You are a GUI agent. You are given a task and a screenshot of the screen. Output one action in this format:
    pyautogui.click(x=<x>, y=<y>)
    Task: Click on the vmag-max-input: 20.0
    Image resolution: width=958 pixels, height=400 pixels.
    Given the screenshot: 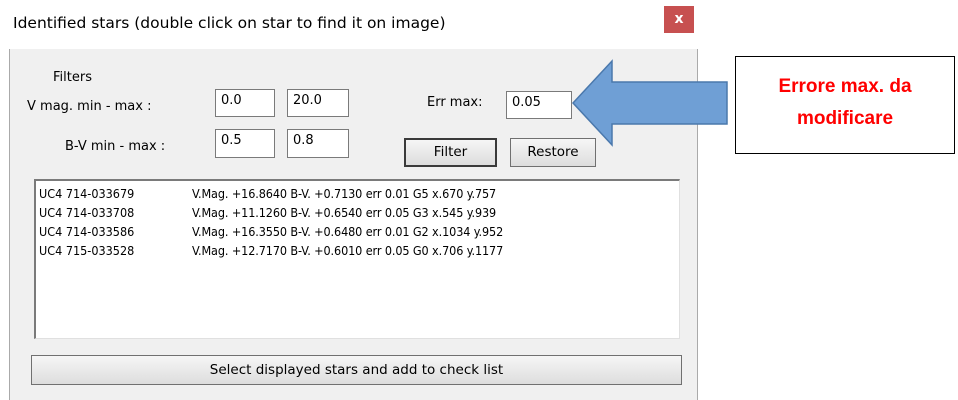 What is the action you would take?
    pyautogui.click(x=318, y=103)
    